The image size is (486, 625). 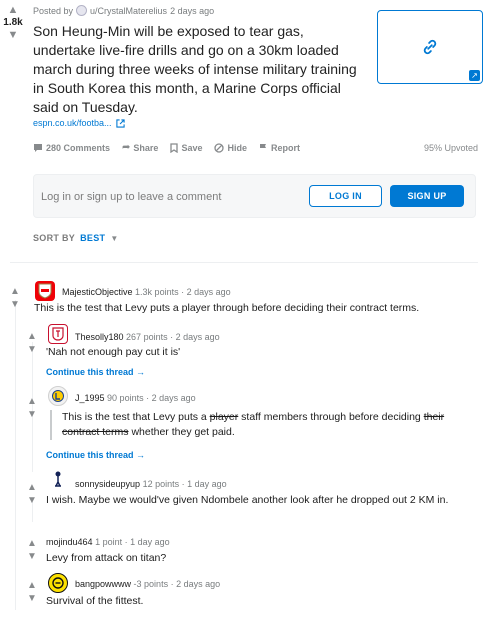 I want to click on liverpool-crest-icon, so click(x=58, y=334).